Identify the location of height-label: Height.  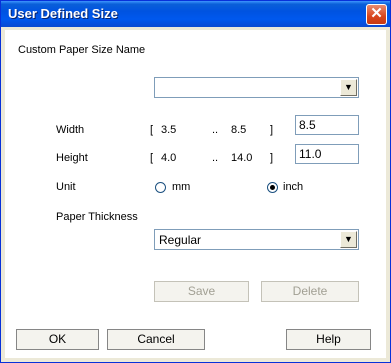
(72, 158).